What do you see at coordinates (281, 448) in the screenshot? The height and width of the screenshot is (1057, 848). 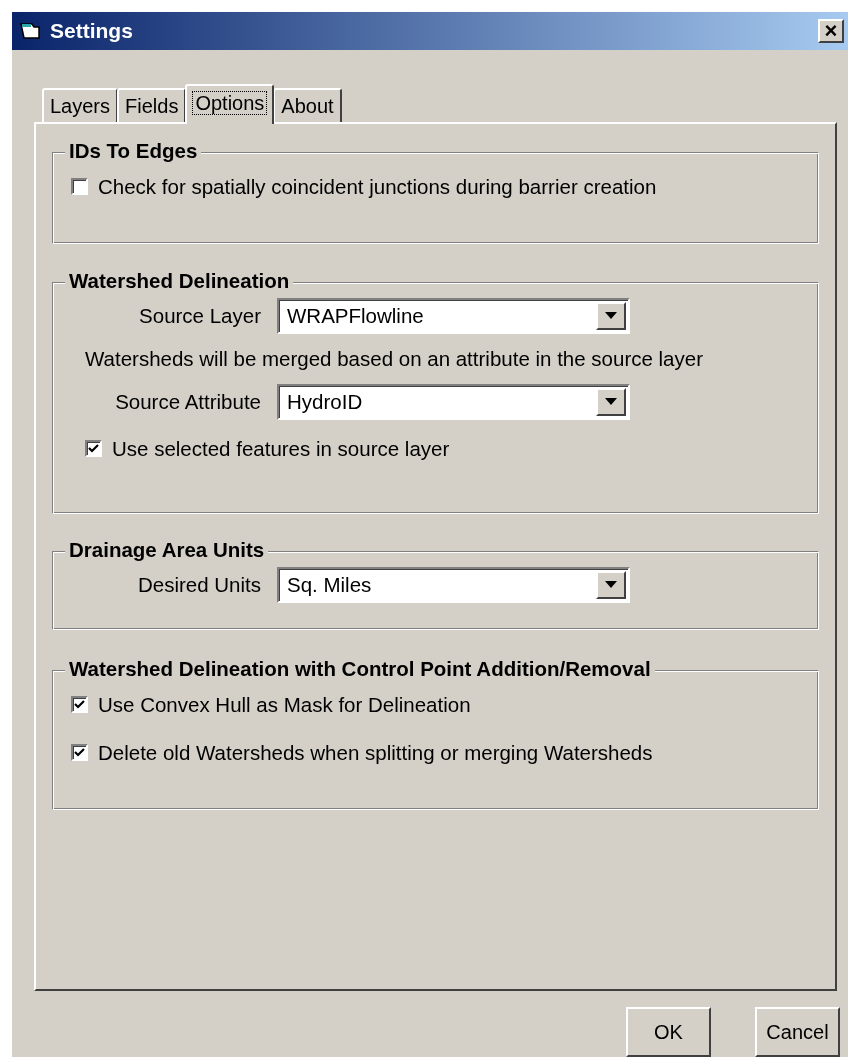 I see `checkbox-label: Use selected features in source layer` at bounding box center [281, 448].